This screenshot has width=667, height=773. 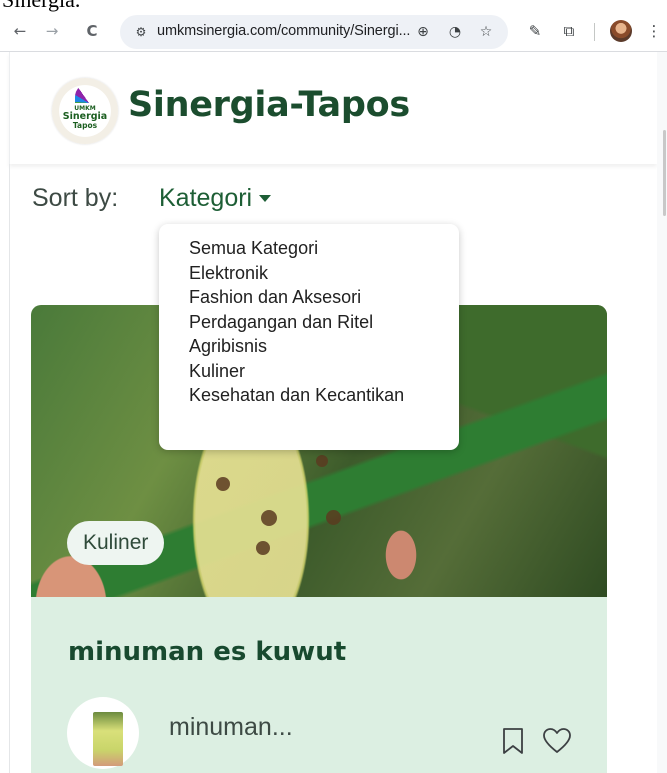 What do you see at coordinates (662, 412) in the screenshot?
I see `page-scrollbar` at bounding box center [662, 412].